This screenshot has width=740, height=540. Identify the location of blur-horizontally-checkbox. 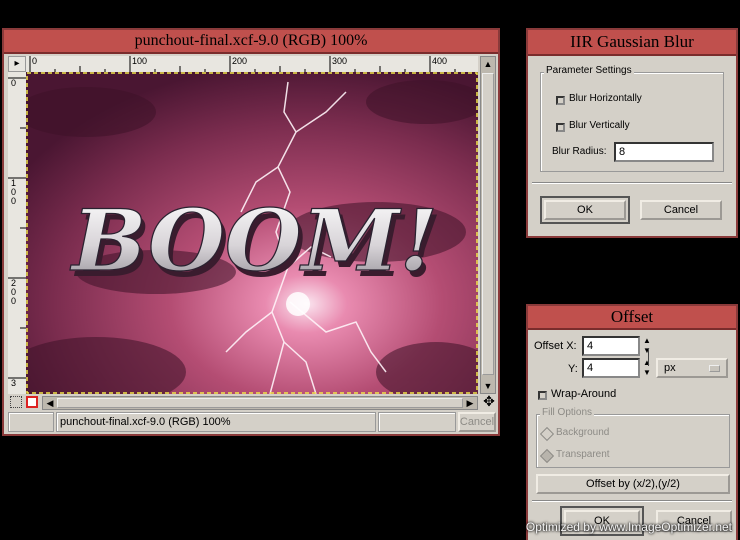
(560, 100).